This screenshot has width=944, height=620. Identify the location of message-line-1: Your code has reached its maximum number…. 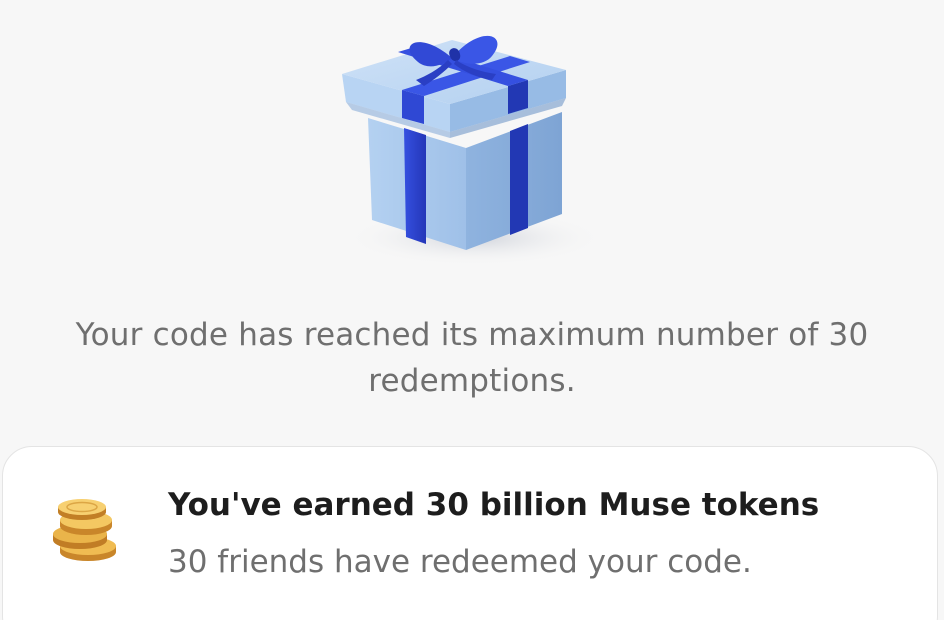
(472, 335).